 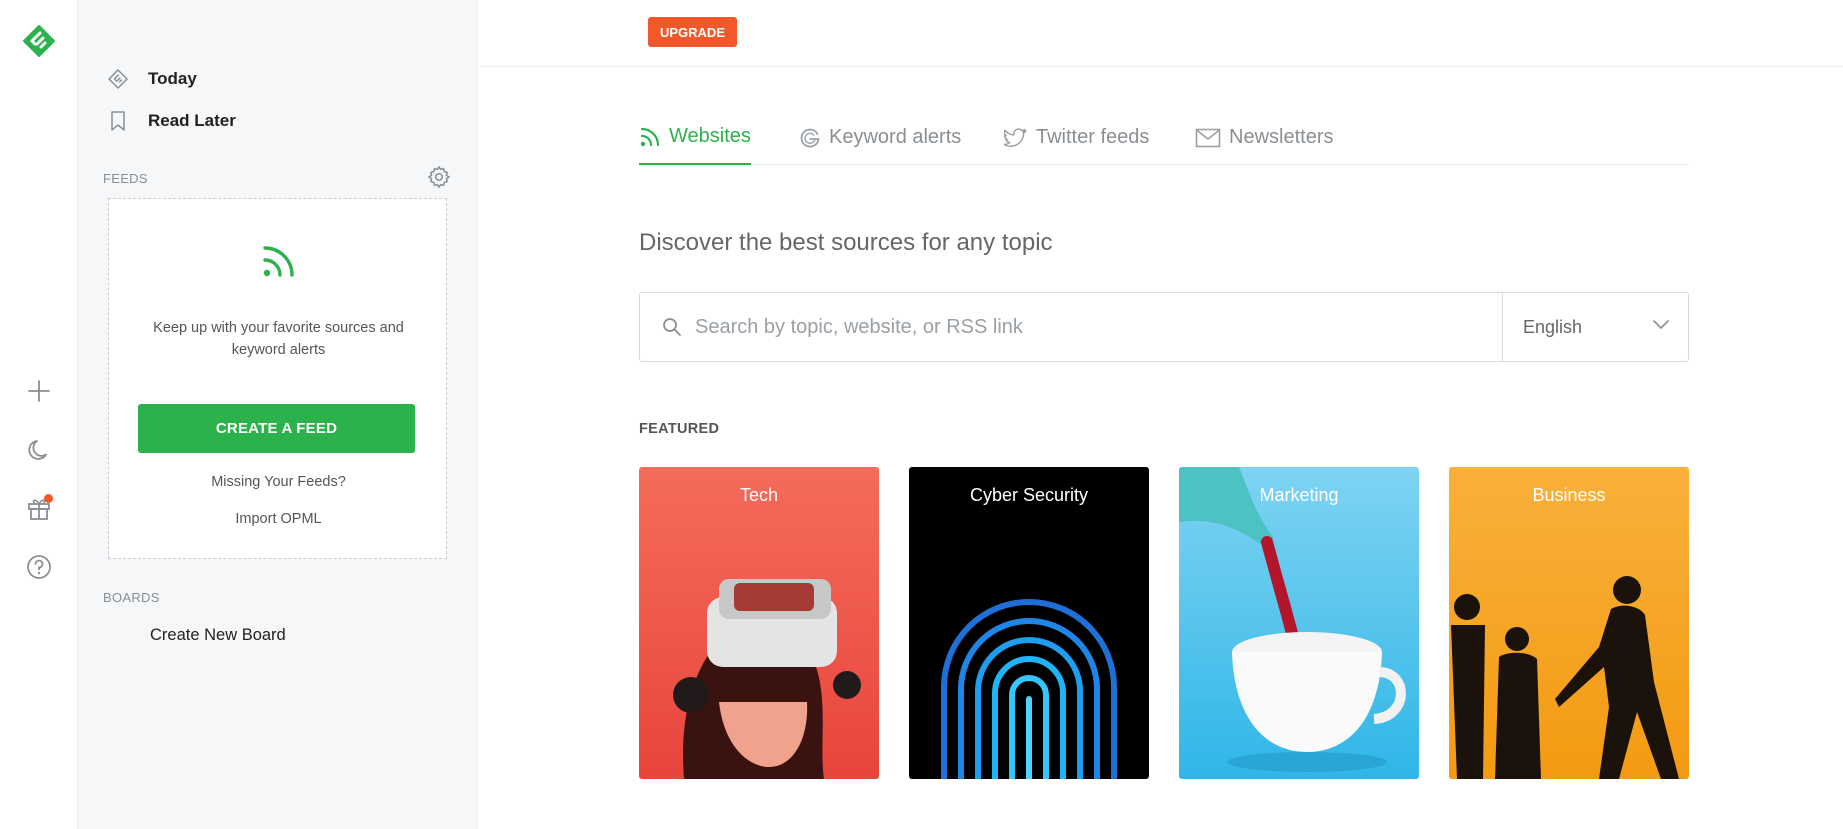 I want to click on notification-badge, so click(x=48, y=498).